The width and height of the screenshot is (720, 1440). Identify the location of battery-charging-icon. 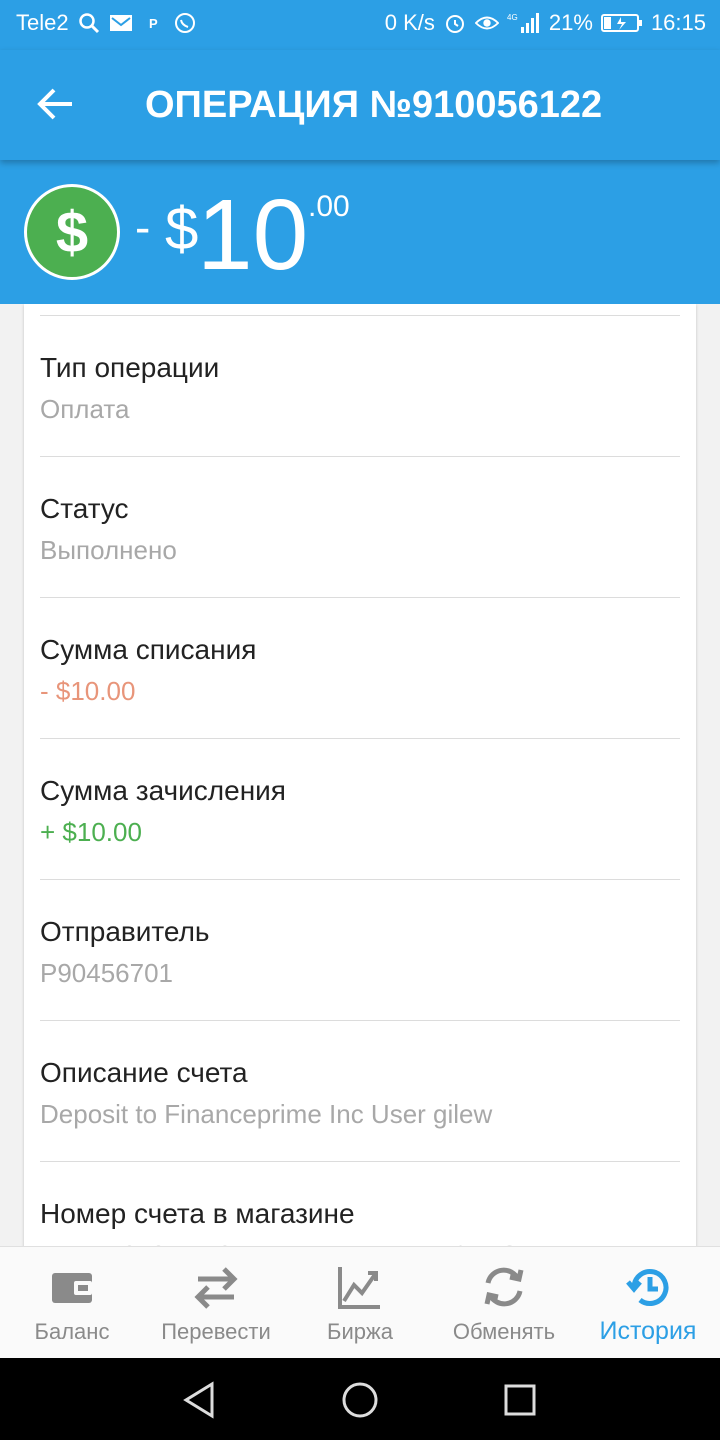
(621, 23).